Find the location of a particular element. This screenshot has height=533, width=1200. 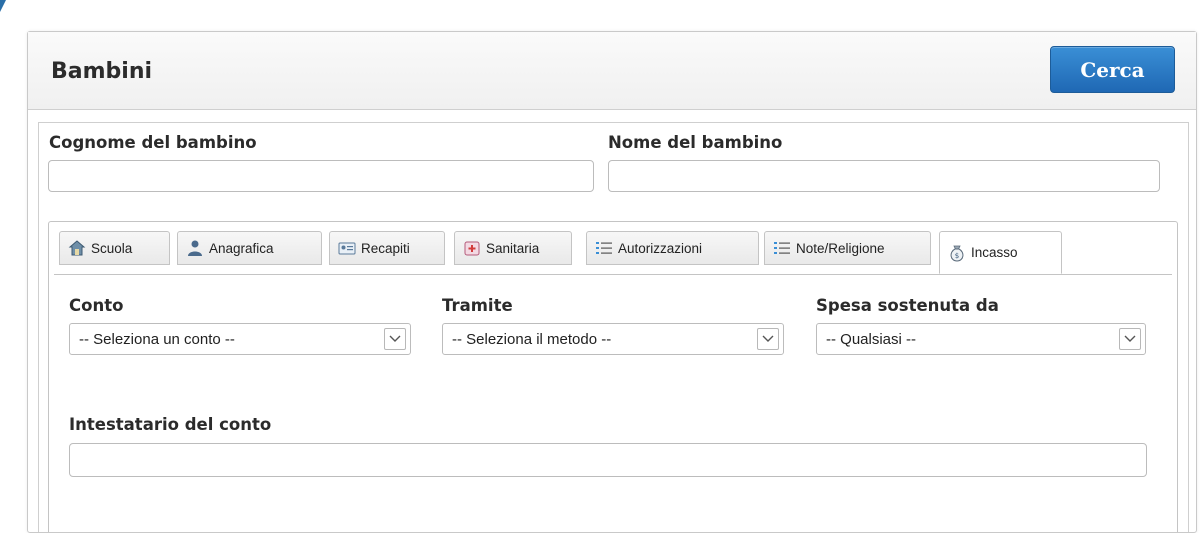

tab-anagrafica: Anagrafica is located at coordinates (249, 248).